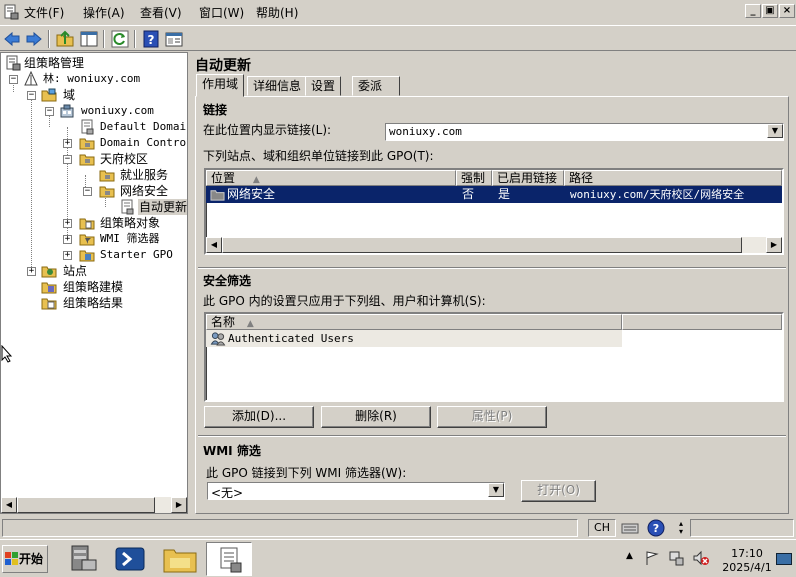 This screenshot has width=796, height=577. I want to click on ime-lang-indicator: CH, so click(602, 528).